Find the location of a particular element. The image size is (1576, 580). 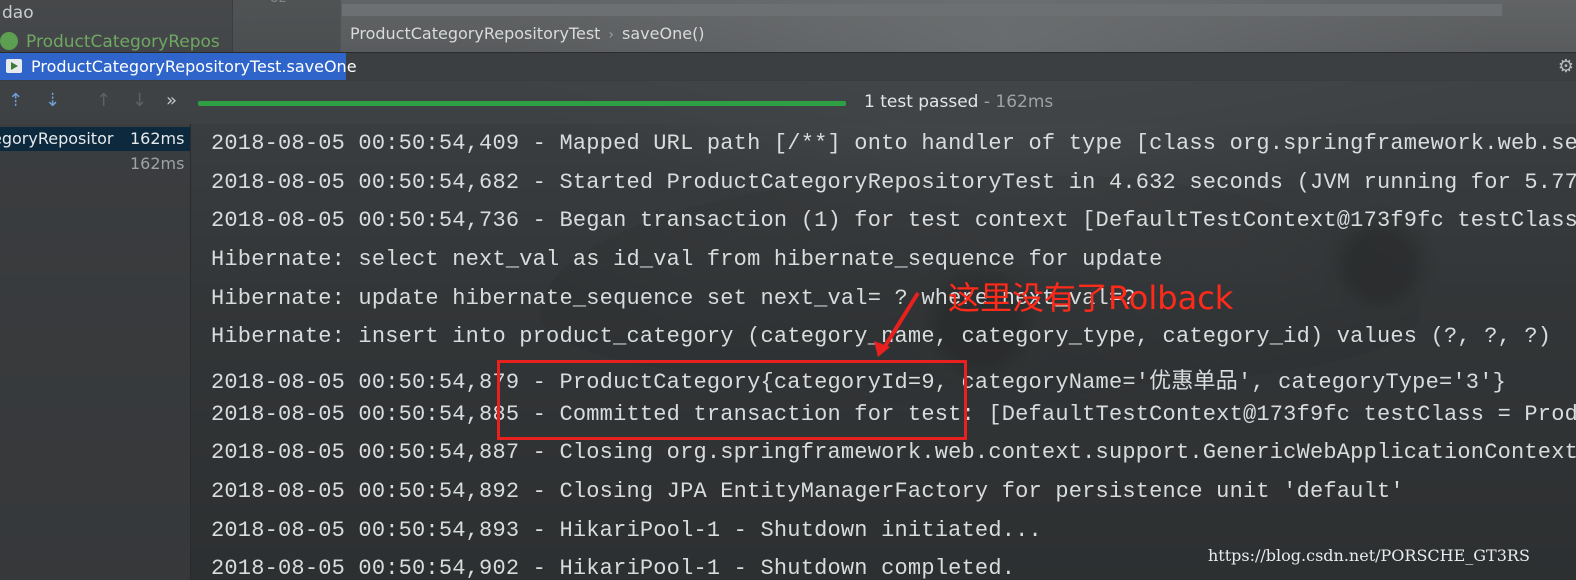

annotation-arrow-icon is located at coordinates (897, 324).